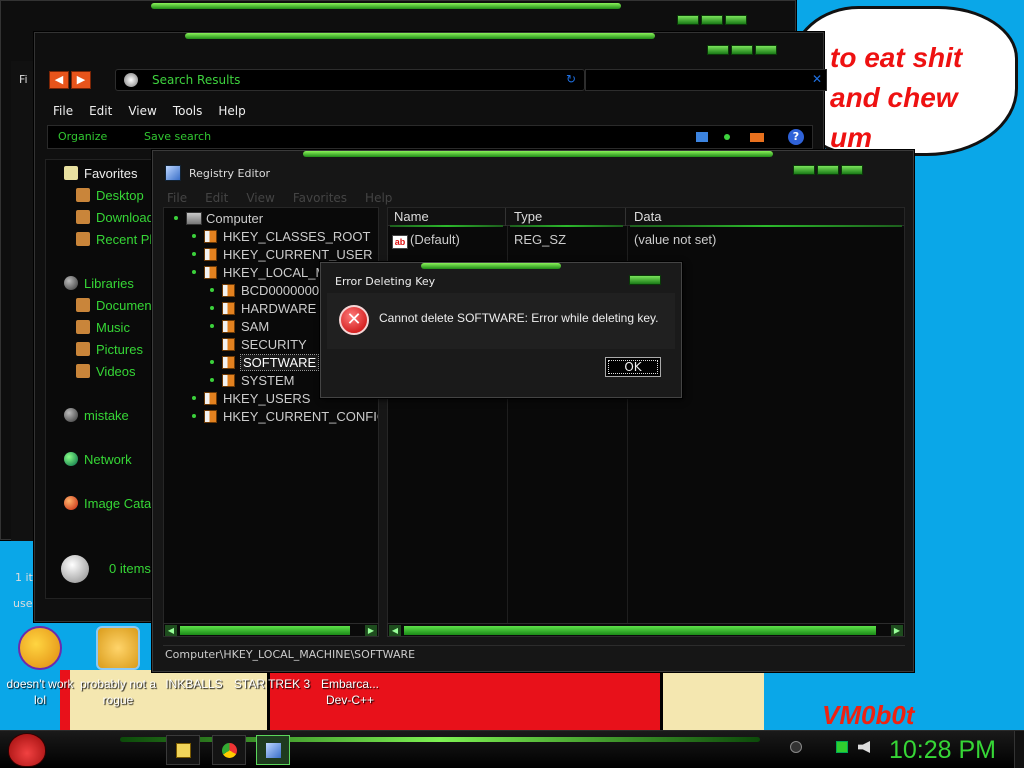  Describe the element at coordinates (265, 363) in the screenshot. I see `tree-node-software: SOFTWARE` at that location.